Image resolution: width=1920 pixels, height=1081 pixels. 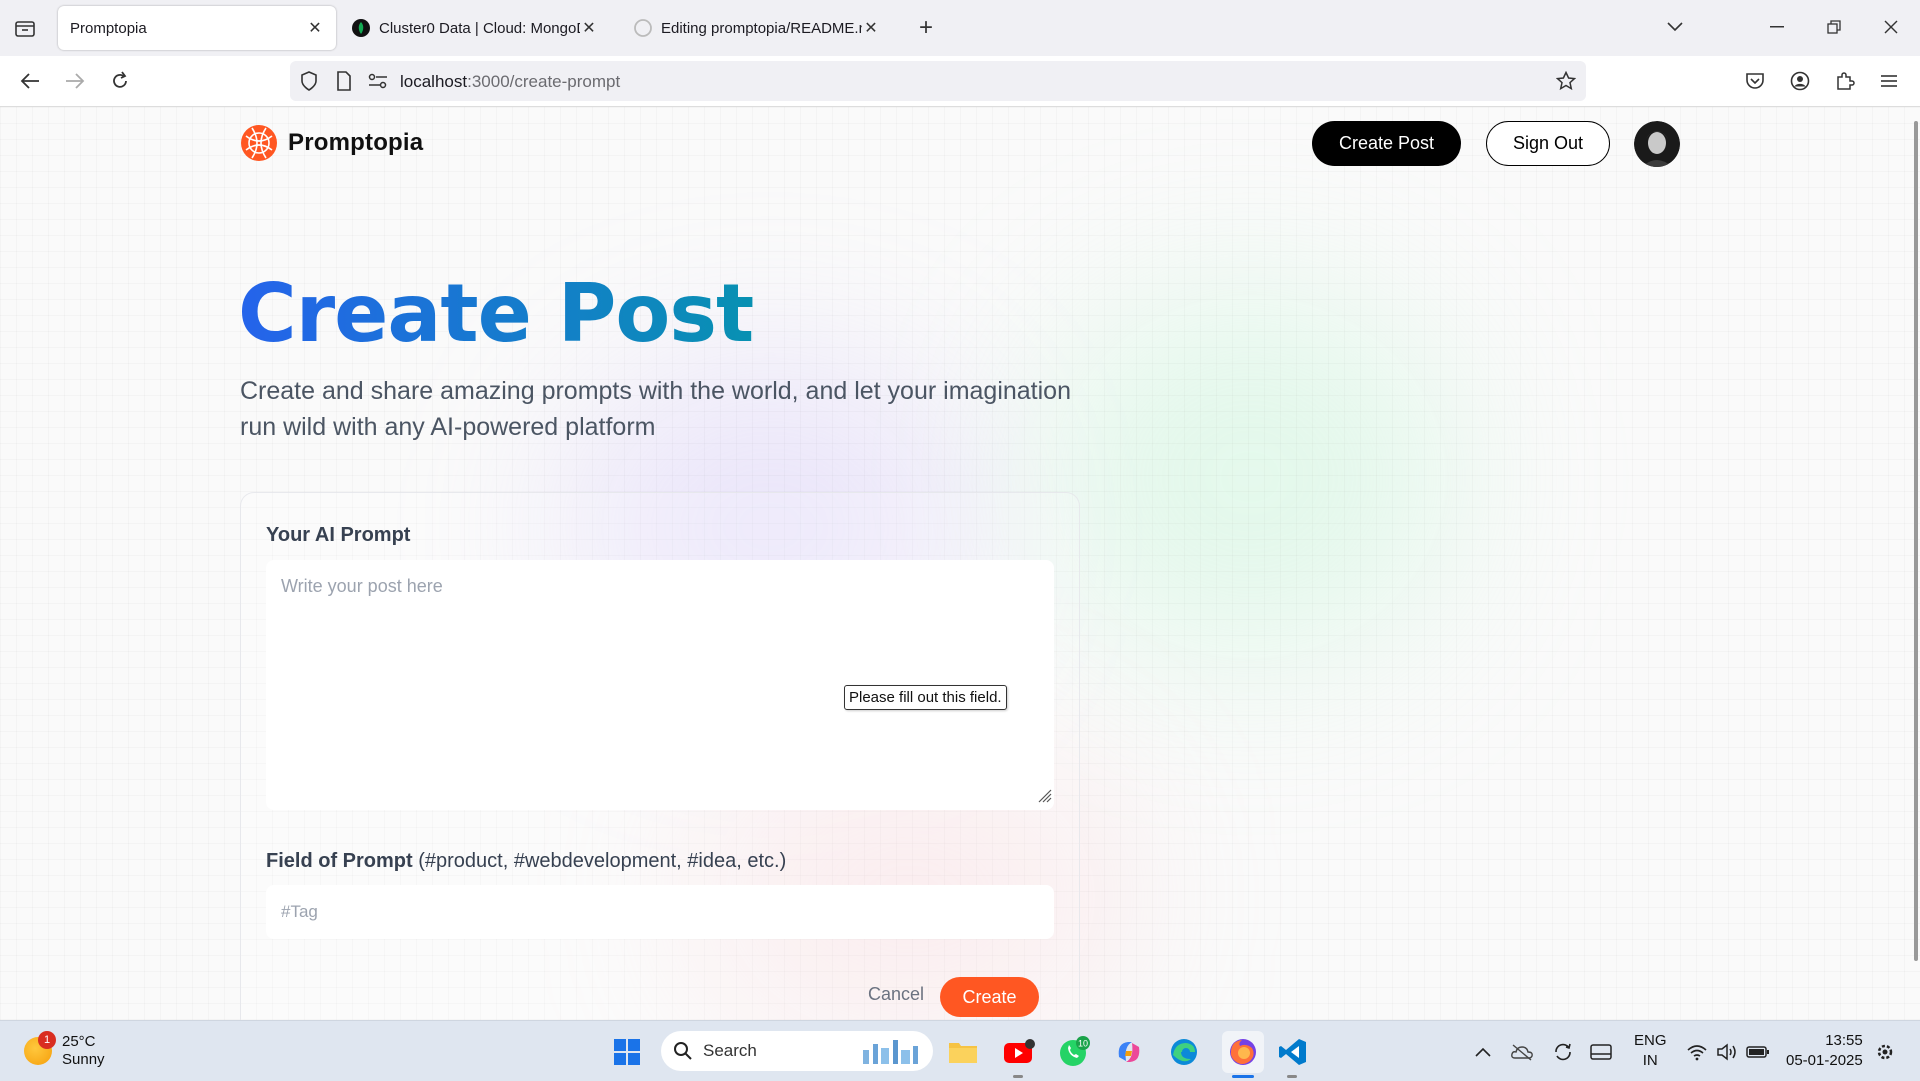 I want to click on clock-time: 13:55, so click(x=1844, y=1040).